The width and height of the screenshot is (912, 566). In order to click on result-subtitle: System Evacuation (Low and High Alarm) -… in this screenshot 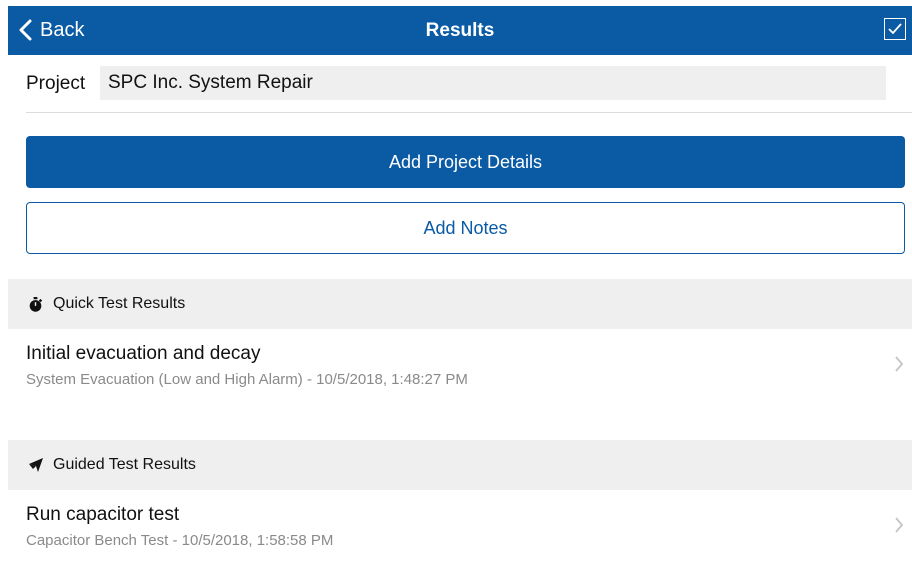, I will do `click(247, 379)`.